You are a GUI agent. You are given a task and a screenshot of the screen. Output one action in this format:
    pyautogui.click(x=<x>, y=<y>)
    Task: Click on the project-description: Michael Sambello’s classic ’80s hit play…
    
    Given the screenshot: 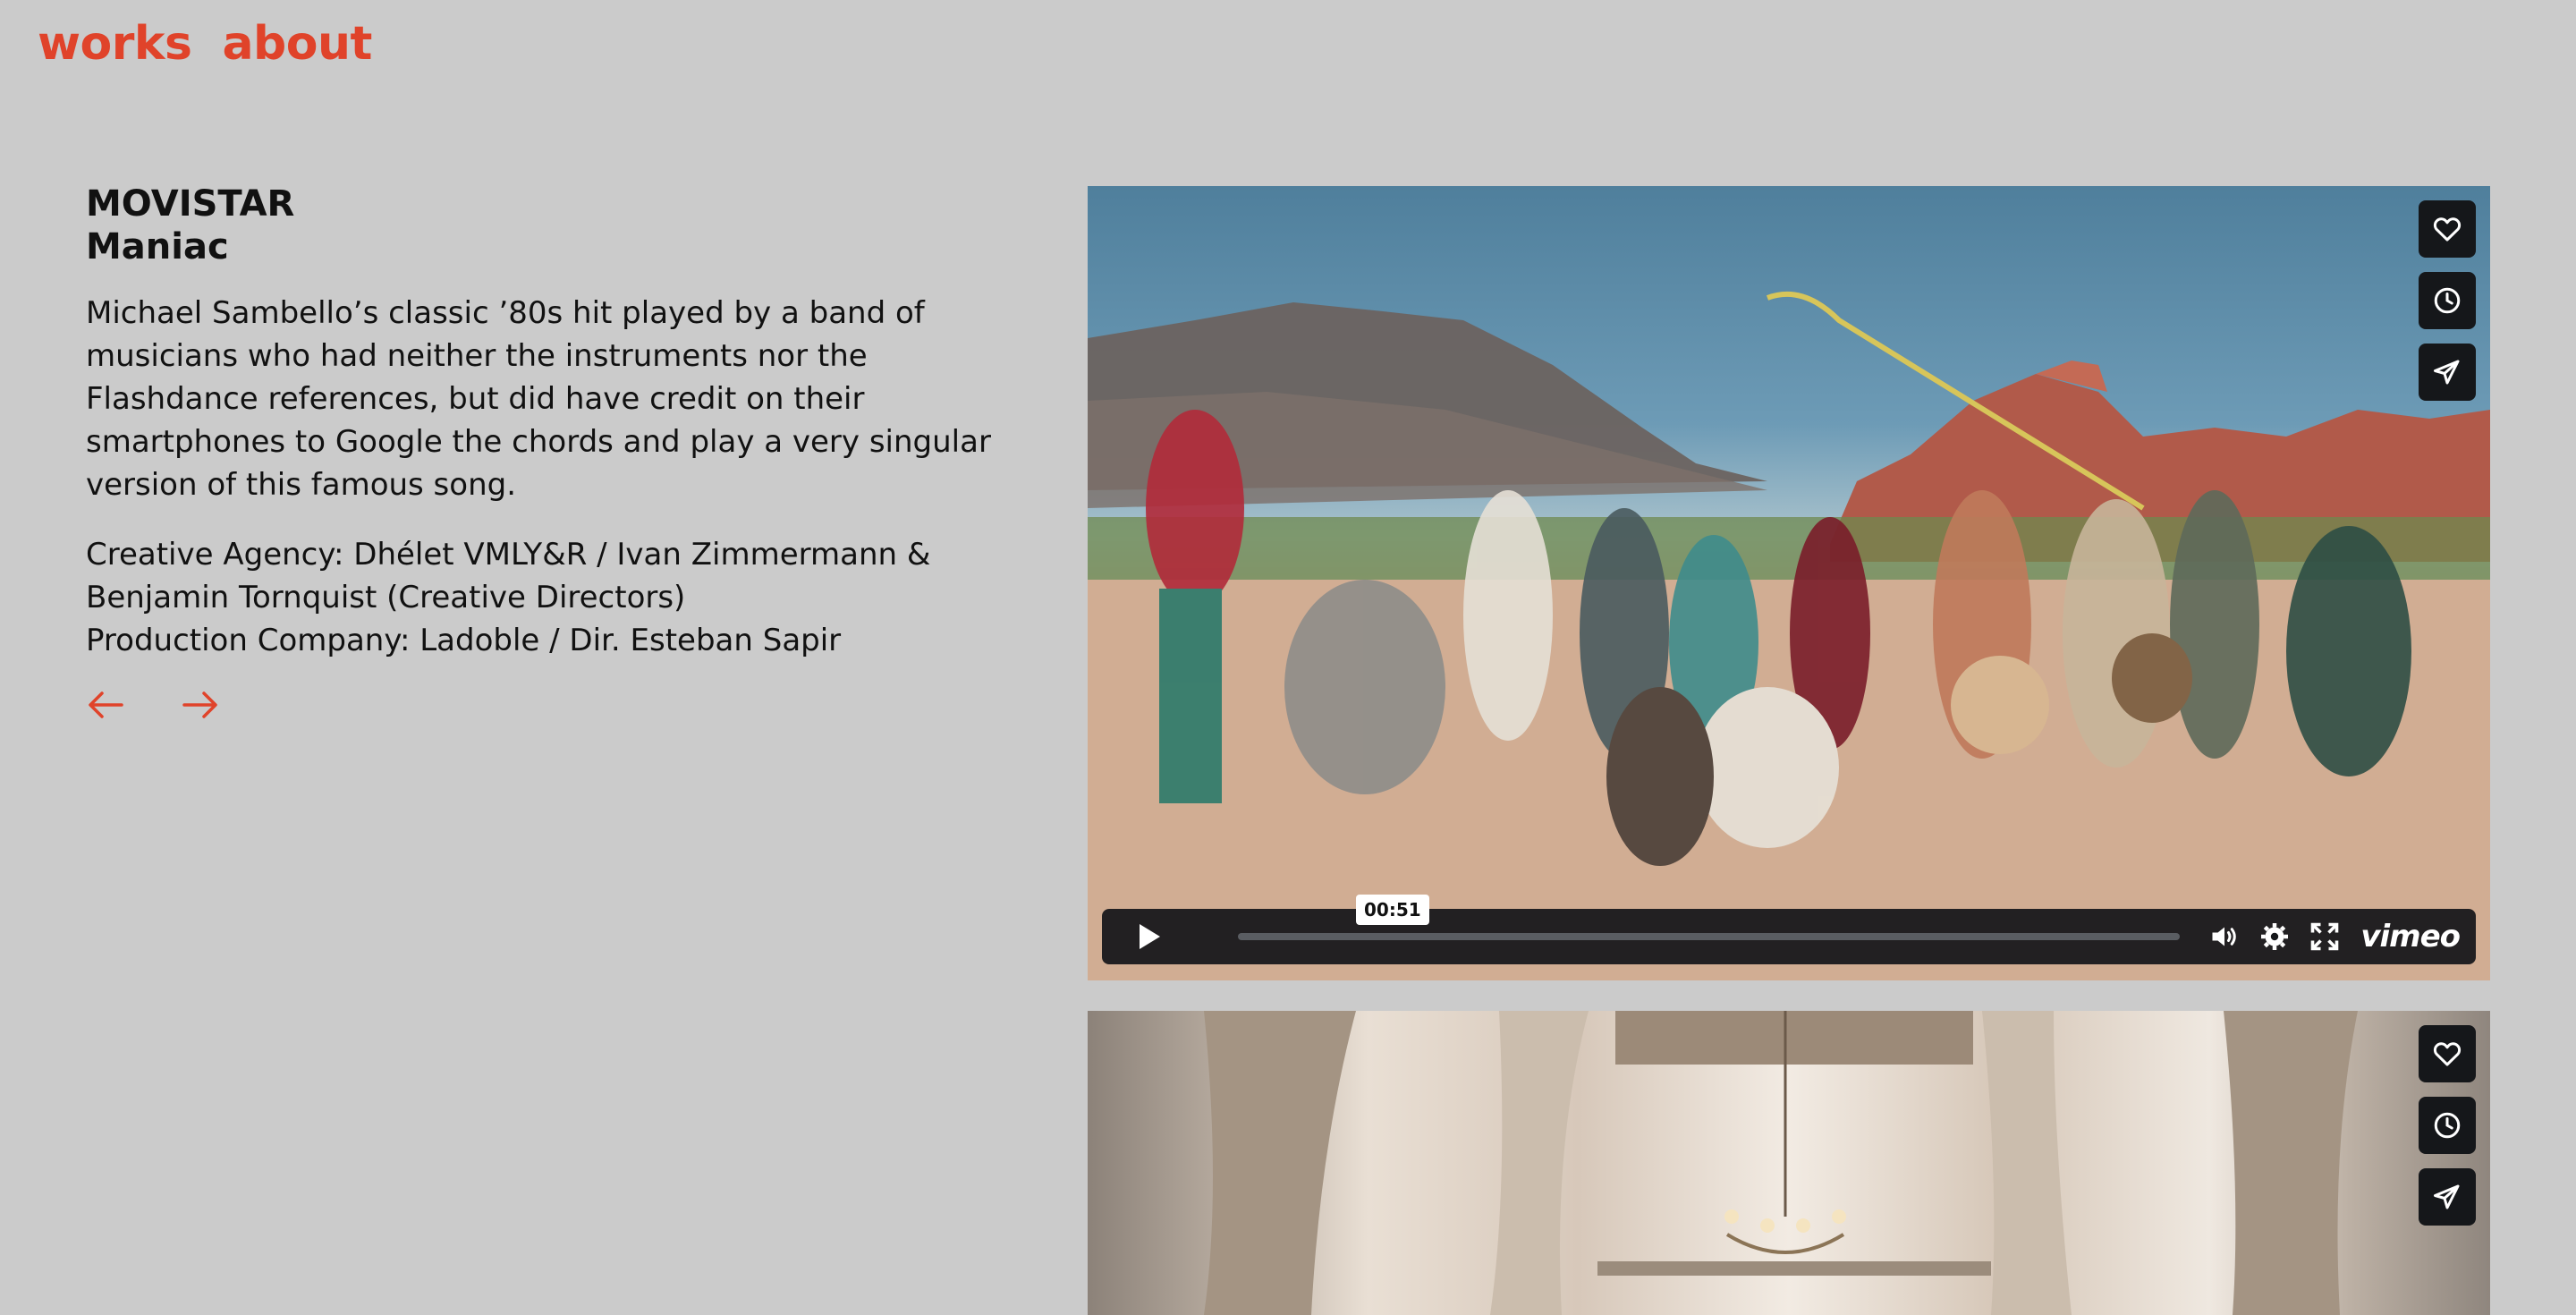 What is the action you would take?
    pyautogui.click(x=538, y=399)
    